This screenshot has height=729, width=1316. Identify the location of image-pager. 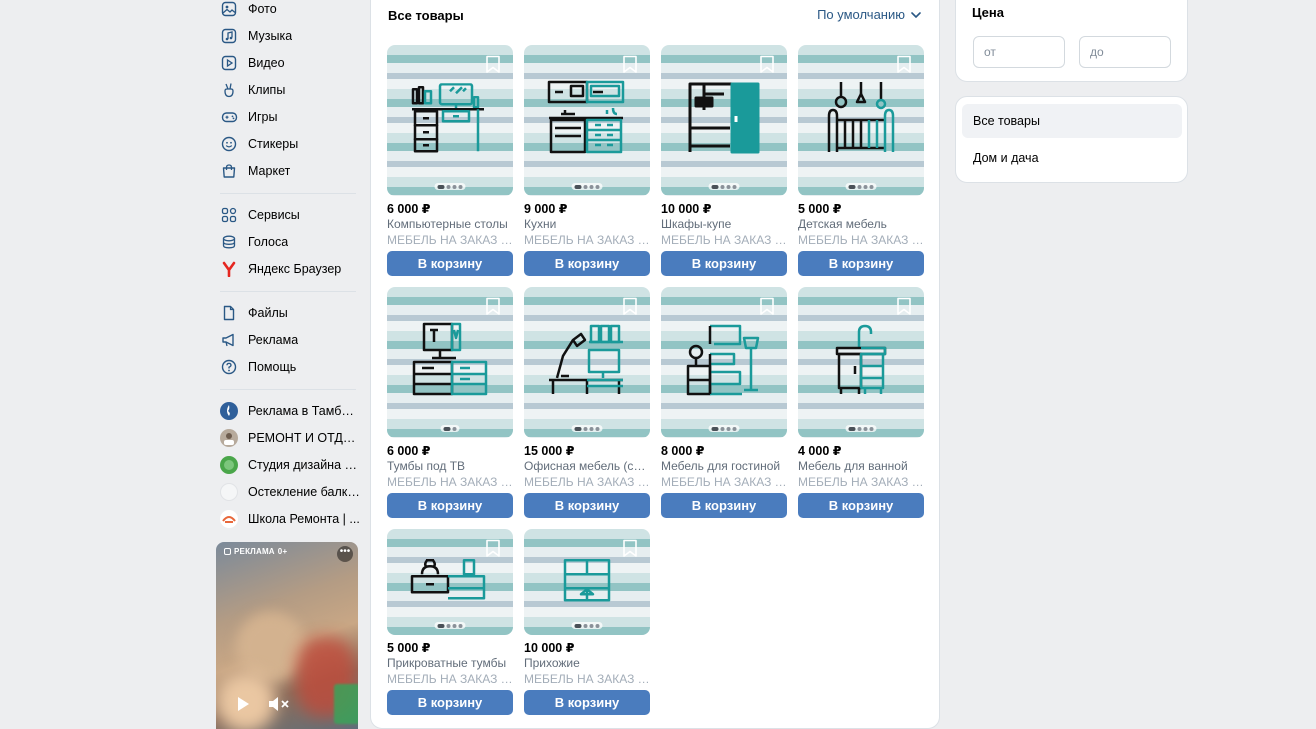
(450, 625).